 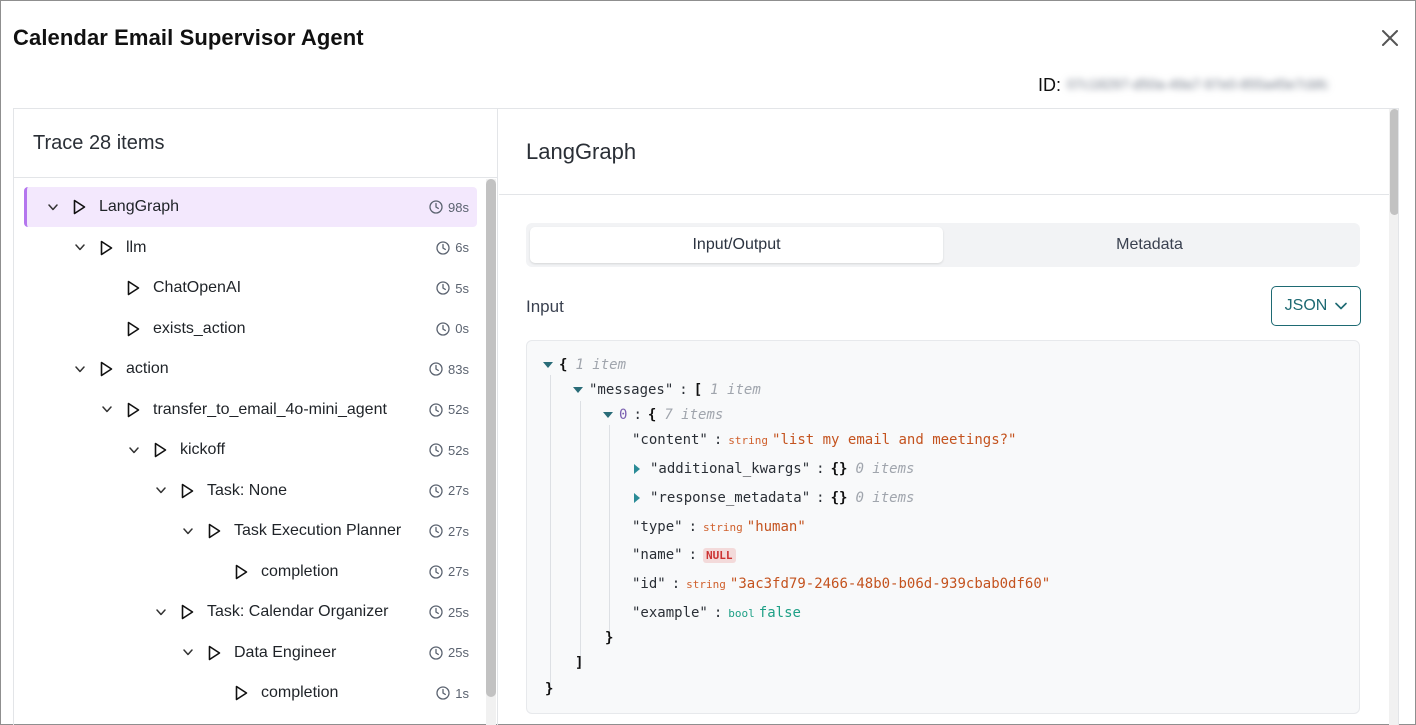 I want to click on json-index: 0, so click(x=623, y=415).